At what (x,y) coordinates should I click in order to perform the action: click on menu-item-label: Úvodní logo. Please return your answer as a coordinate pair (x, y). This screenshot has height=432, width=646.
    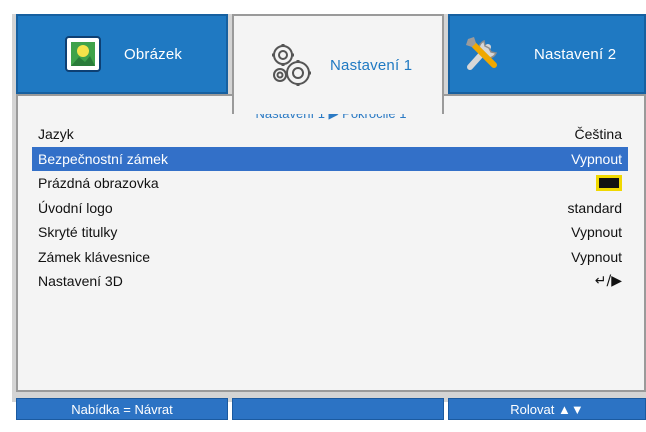
    Looking at the image, I should click on (75, 207).